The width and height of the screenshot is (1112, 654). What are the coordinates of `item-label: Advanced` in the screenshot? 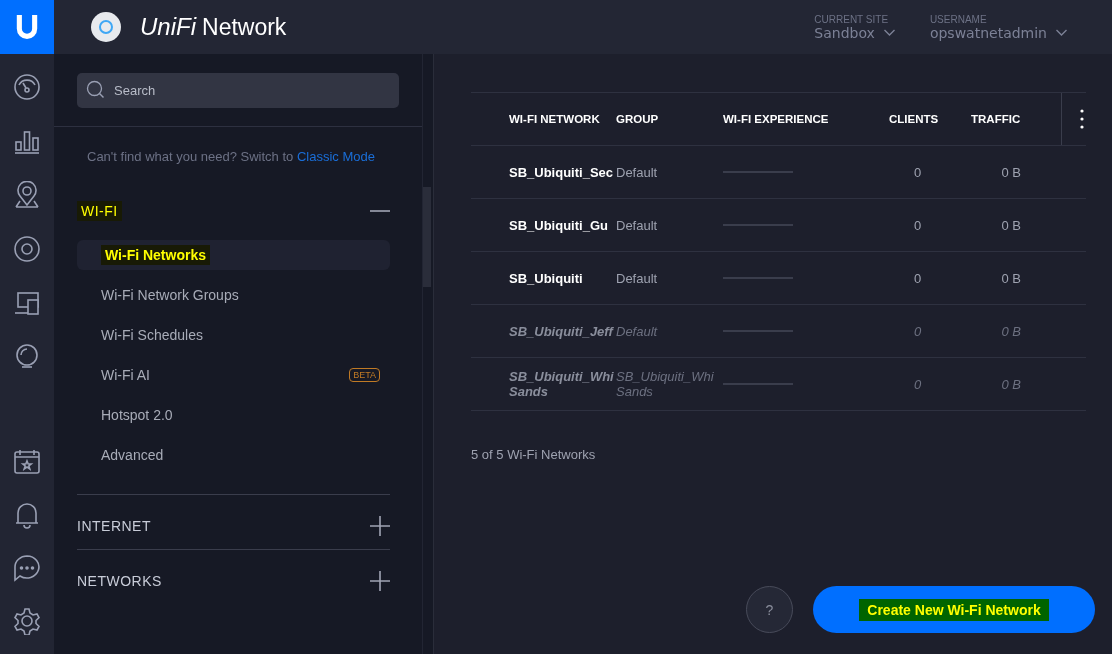 It's located at (132, 455).